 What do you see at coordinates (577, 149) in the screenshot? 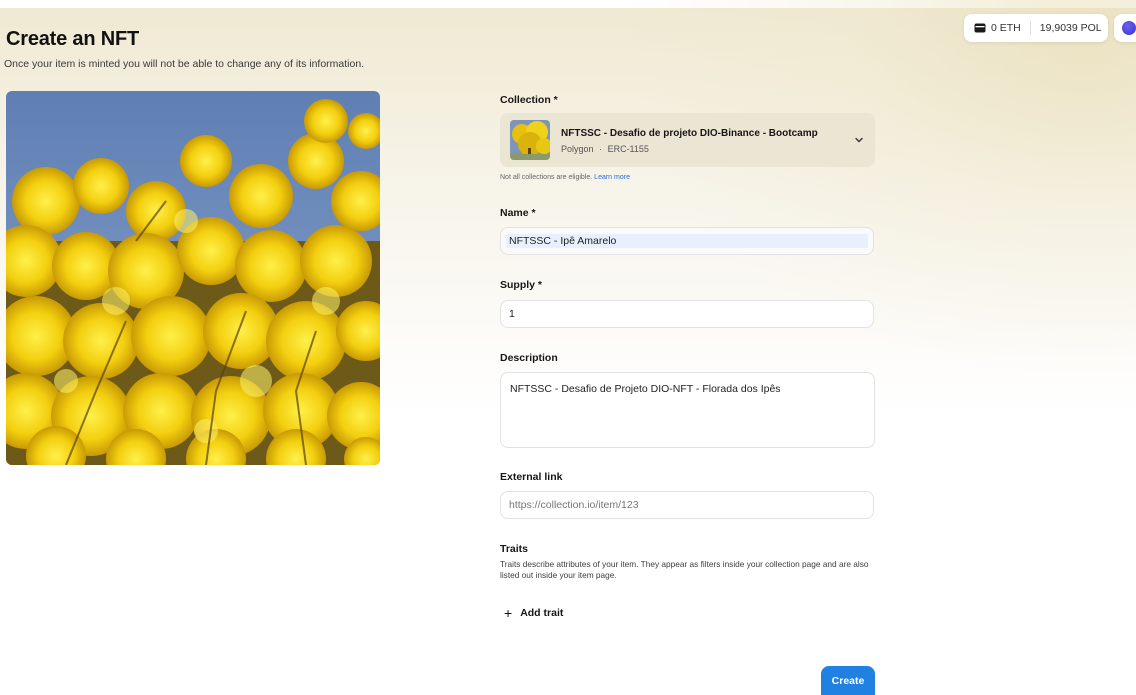
I see `collection-network: Polygon` at bounding box center [577, 149].